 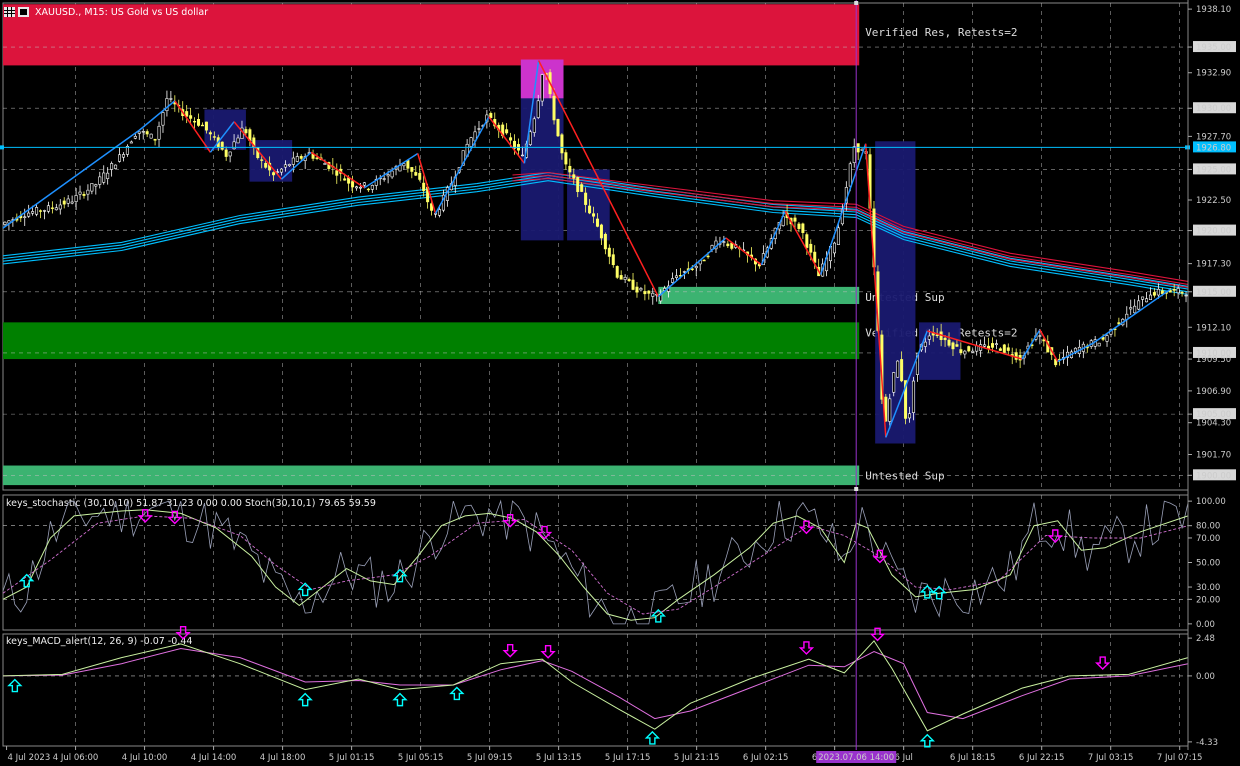 I want to click on zone-untested, so click(x=759, y=295).